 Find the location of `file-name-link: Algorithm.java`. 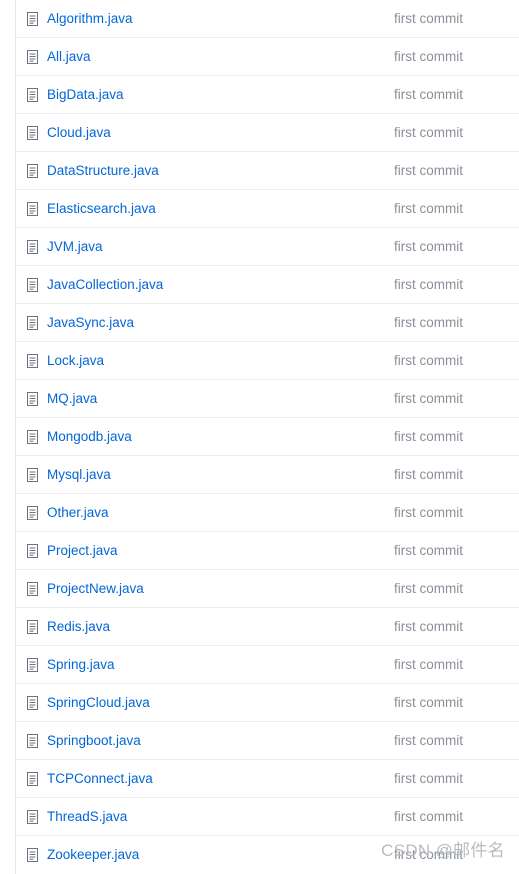

file-name-link: Algorithm.java is located at coordinates (90, 19).